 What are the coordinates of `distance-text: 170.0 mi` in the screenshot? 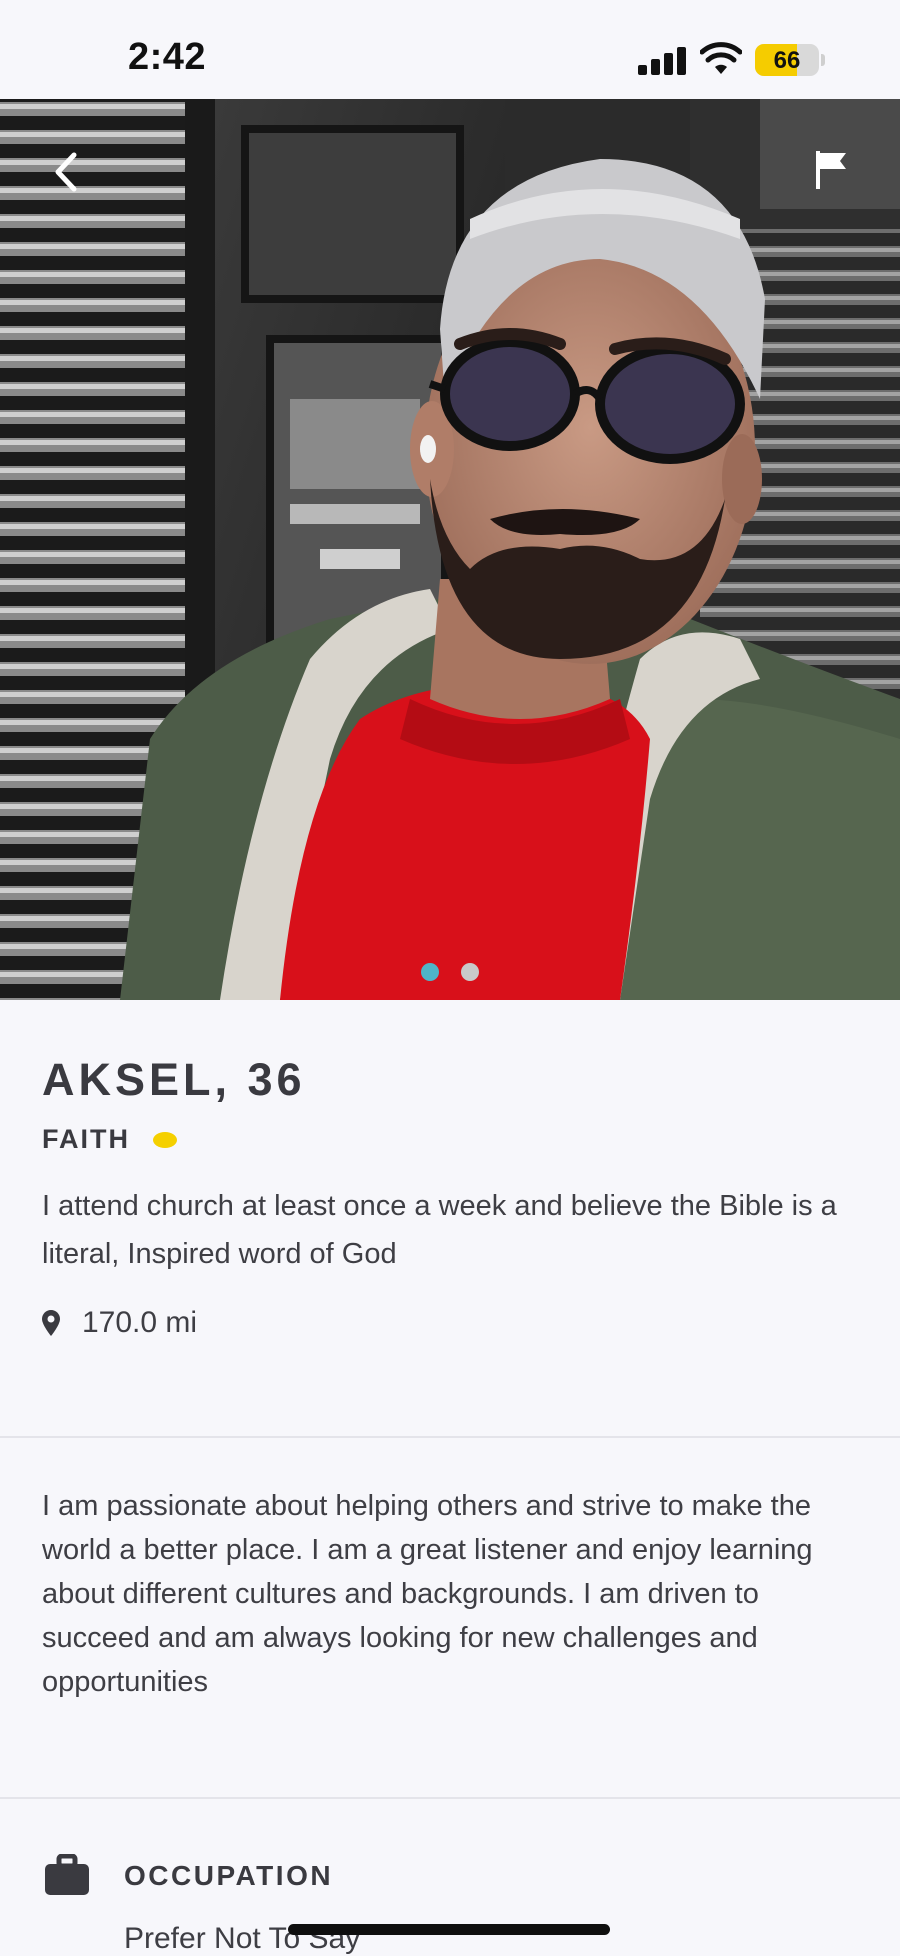 It's located at (140, 1322).